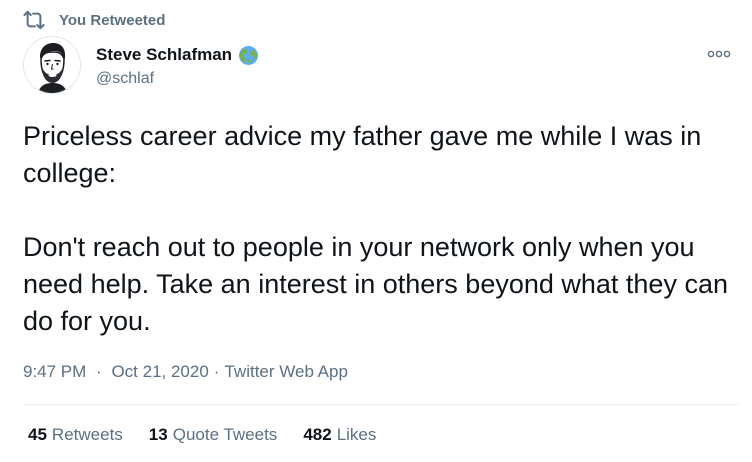 The width and height of the screenshot is (752, 462). What do you see at coordinates (54, 371) in the screenshot?
I see `tweet-time: 9:47 PM` at bounding box center [54, 371].